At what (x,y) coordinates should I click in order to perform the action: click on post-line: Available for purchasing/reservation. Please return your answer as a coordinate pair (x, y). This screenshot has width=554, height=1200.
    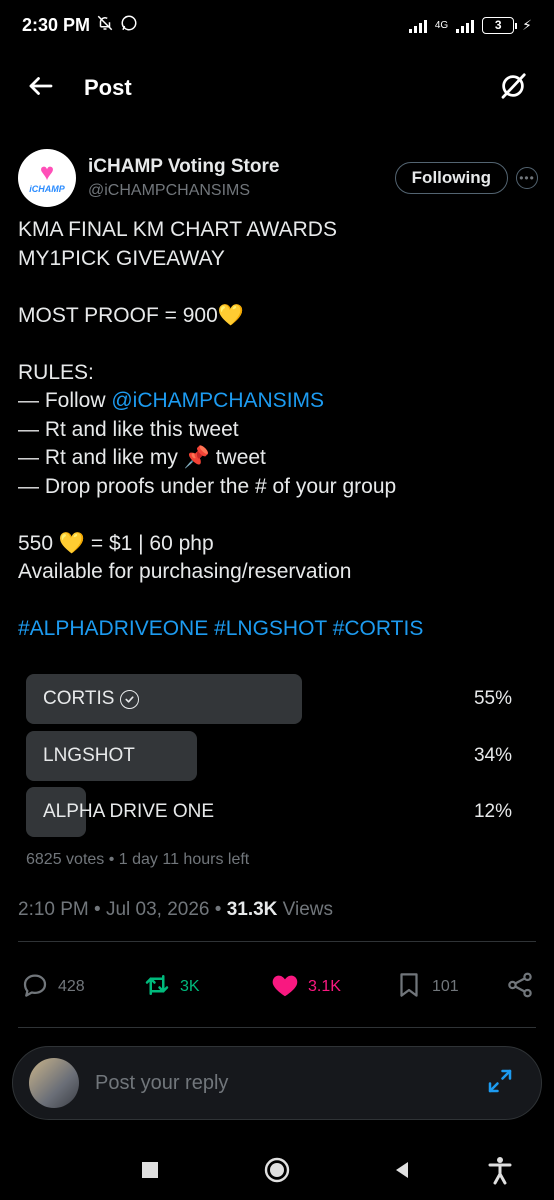
    Looking at the image, I should click on (185, 571).